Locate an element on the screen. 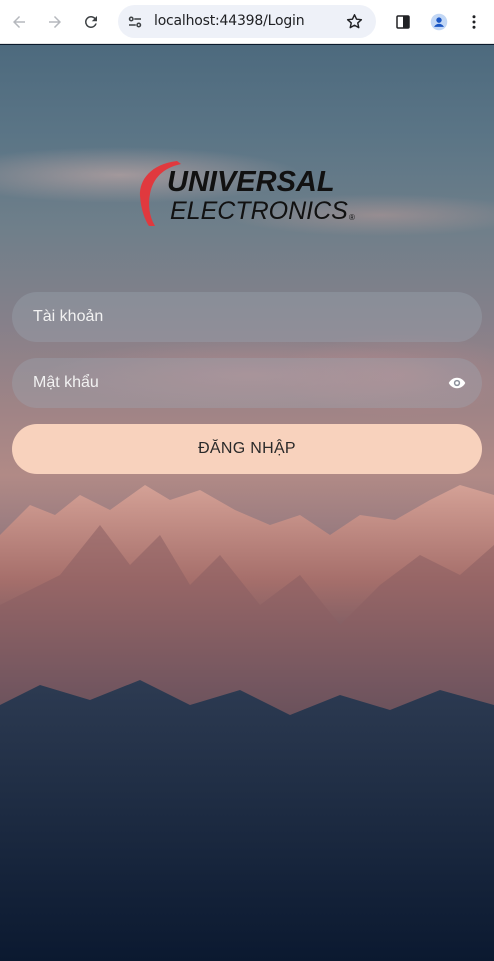  profile-button is located at coordinates (439, 22).